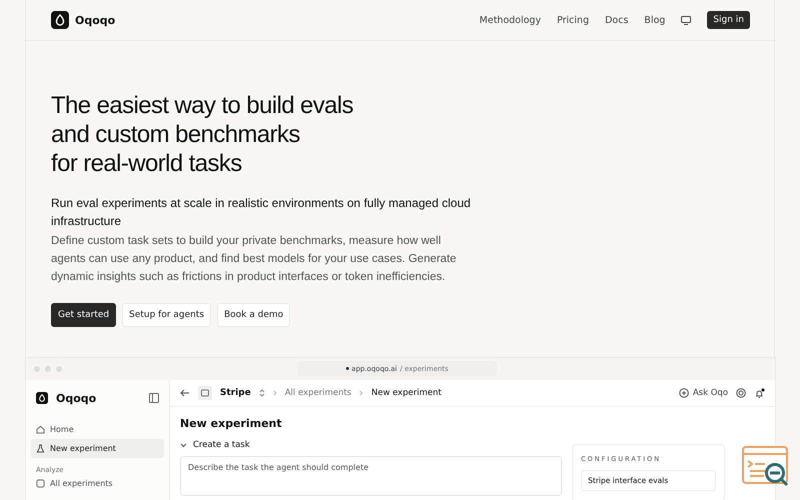 The image size is (800, 500). What do you see at coordinates (616, 20) in the screenshot?
I see `nav-link: Docs` at bounding box center [616, 20].